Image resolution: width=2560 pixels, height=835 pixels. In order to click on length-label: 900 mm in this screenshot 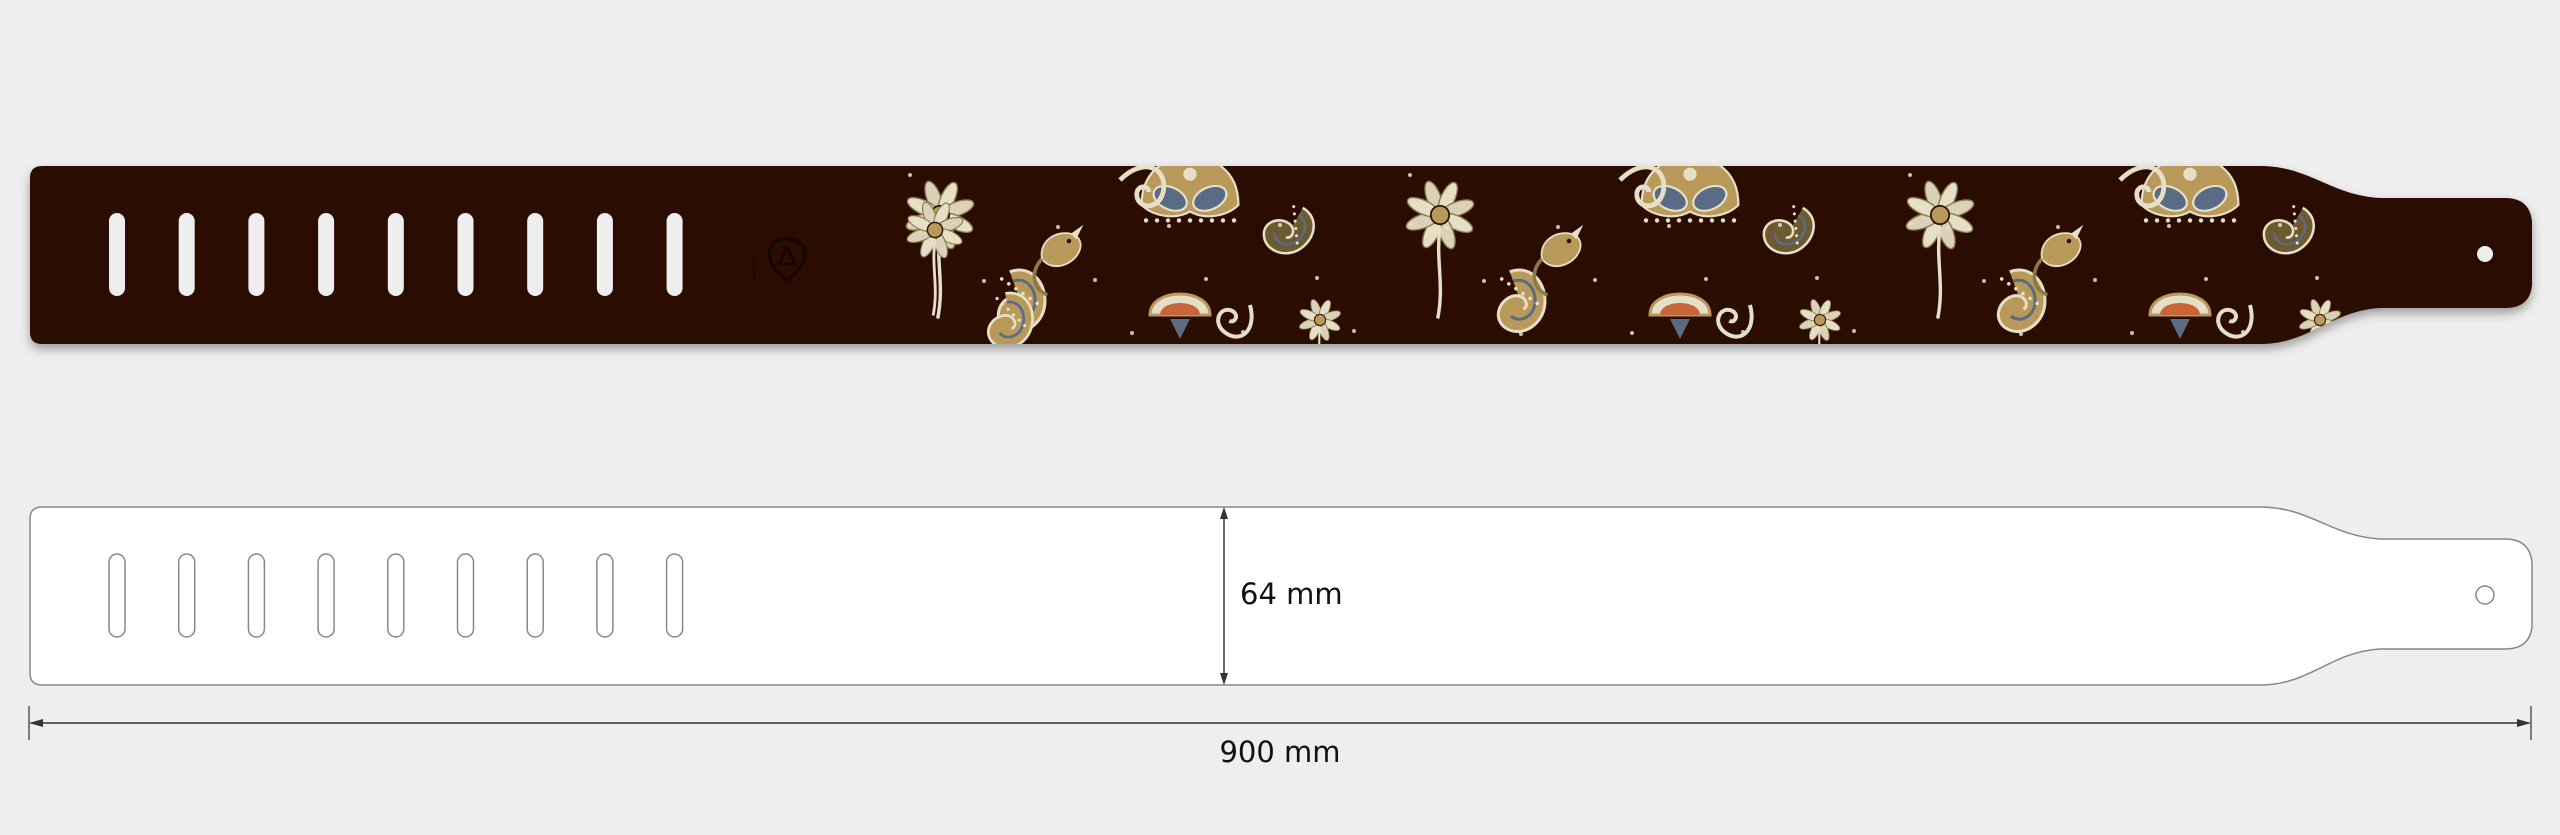, I will do `click(1279, 752)`.